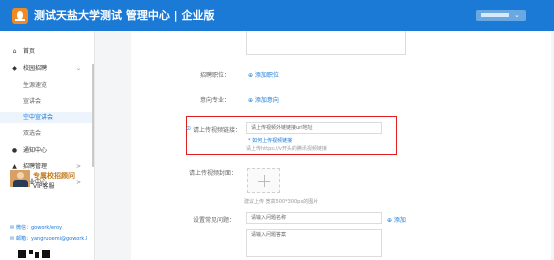 The height and width of the screenshot is (260, 554). What do you see at coordinates (314, 218) in the screenshot?
I see `question-name-input: 请输入问题名称` at bounding box center [314, 218].